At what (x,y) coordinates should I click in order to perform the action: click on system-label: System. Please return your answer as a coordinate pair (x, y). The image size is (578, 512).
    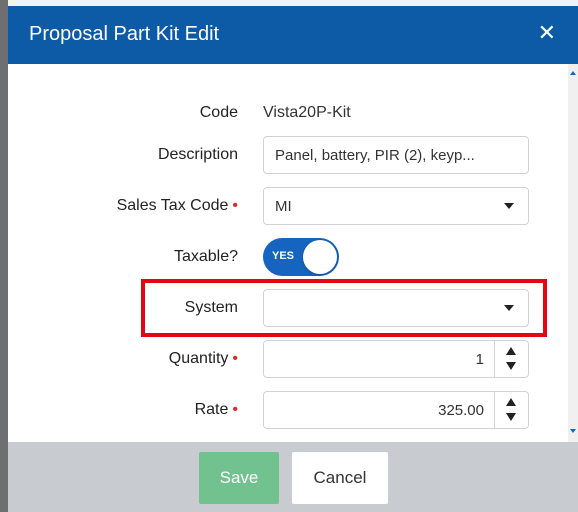
    Looking at the image, I should click on (211, 307).